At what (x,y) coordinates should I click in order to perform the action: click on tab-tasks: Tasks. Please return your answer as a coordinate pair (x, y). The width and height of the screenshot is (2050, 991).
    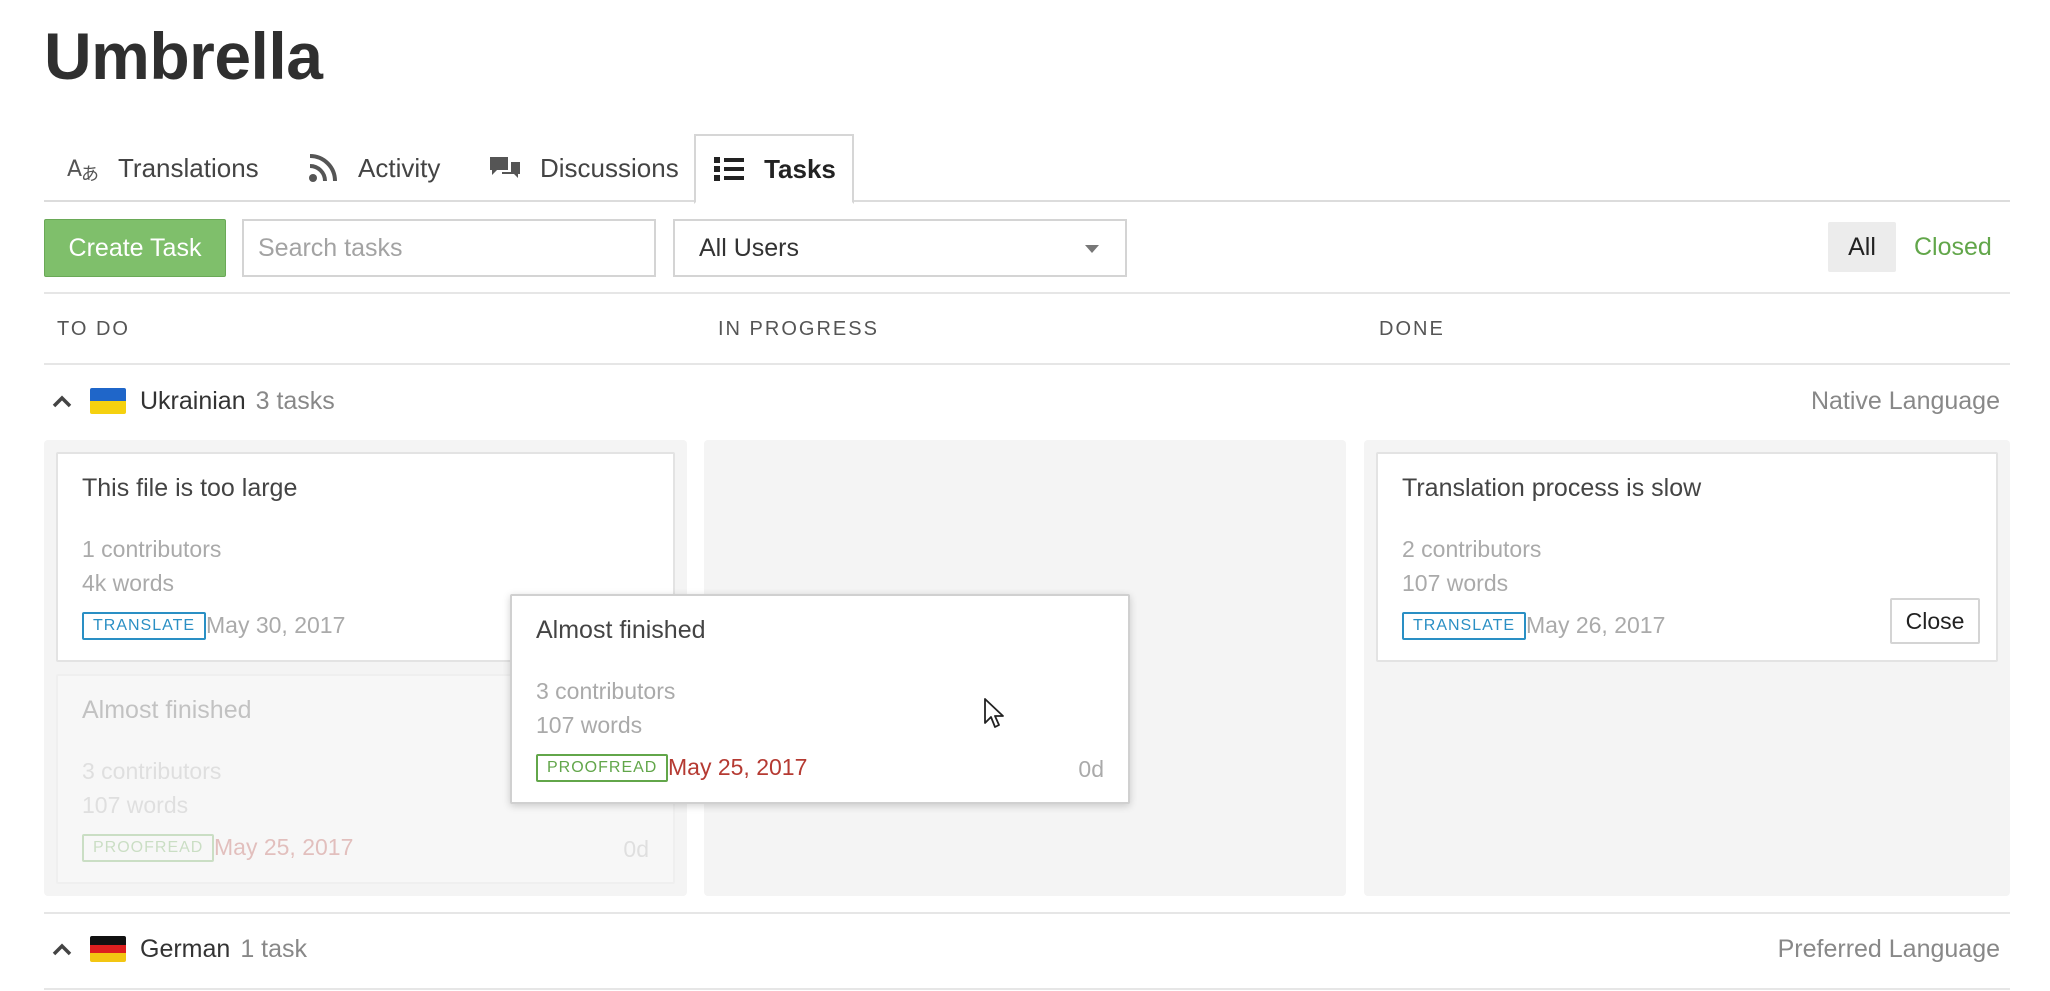
    Looking at the image, I should click on (774, 169).